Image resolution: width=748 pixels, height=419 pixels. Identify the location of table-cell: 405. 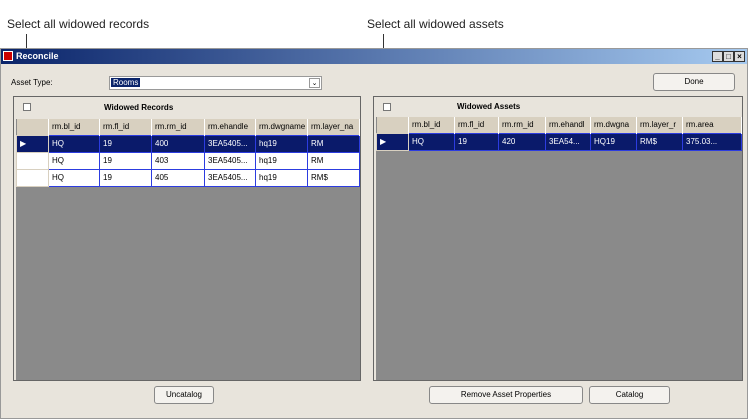
(178, 177).